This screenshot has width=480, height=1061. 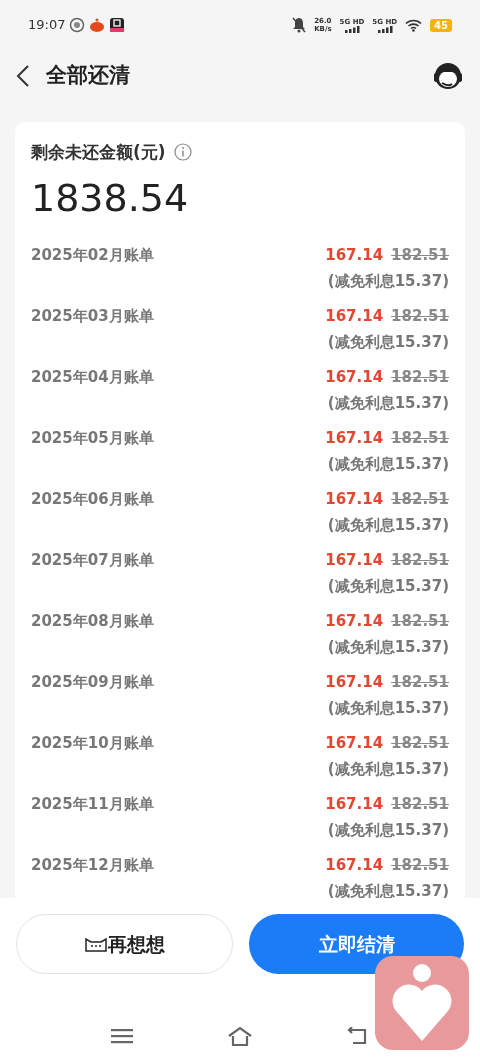 What do you see at coordinates (92, 865) in the screenshot?
I see `bill-period: 2025年12月账单` at bounding box center [92, 865].